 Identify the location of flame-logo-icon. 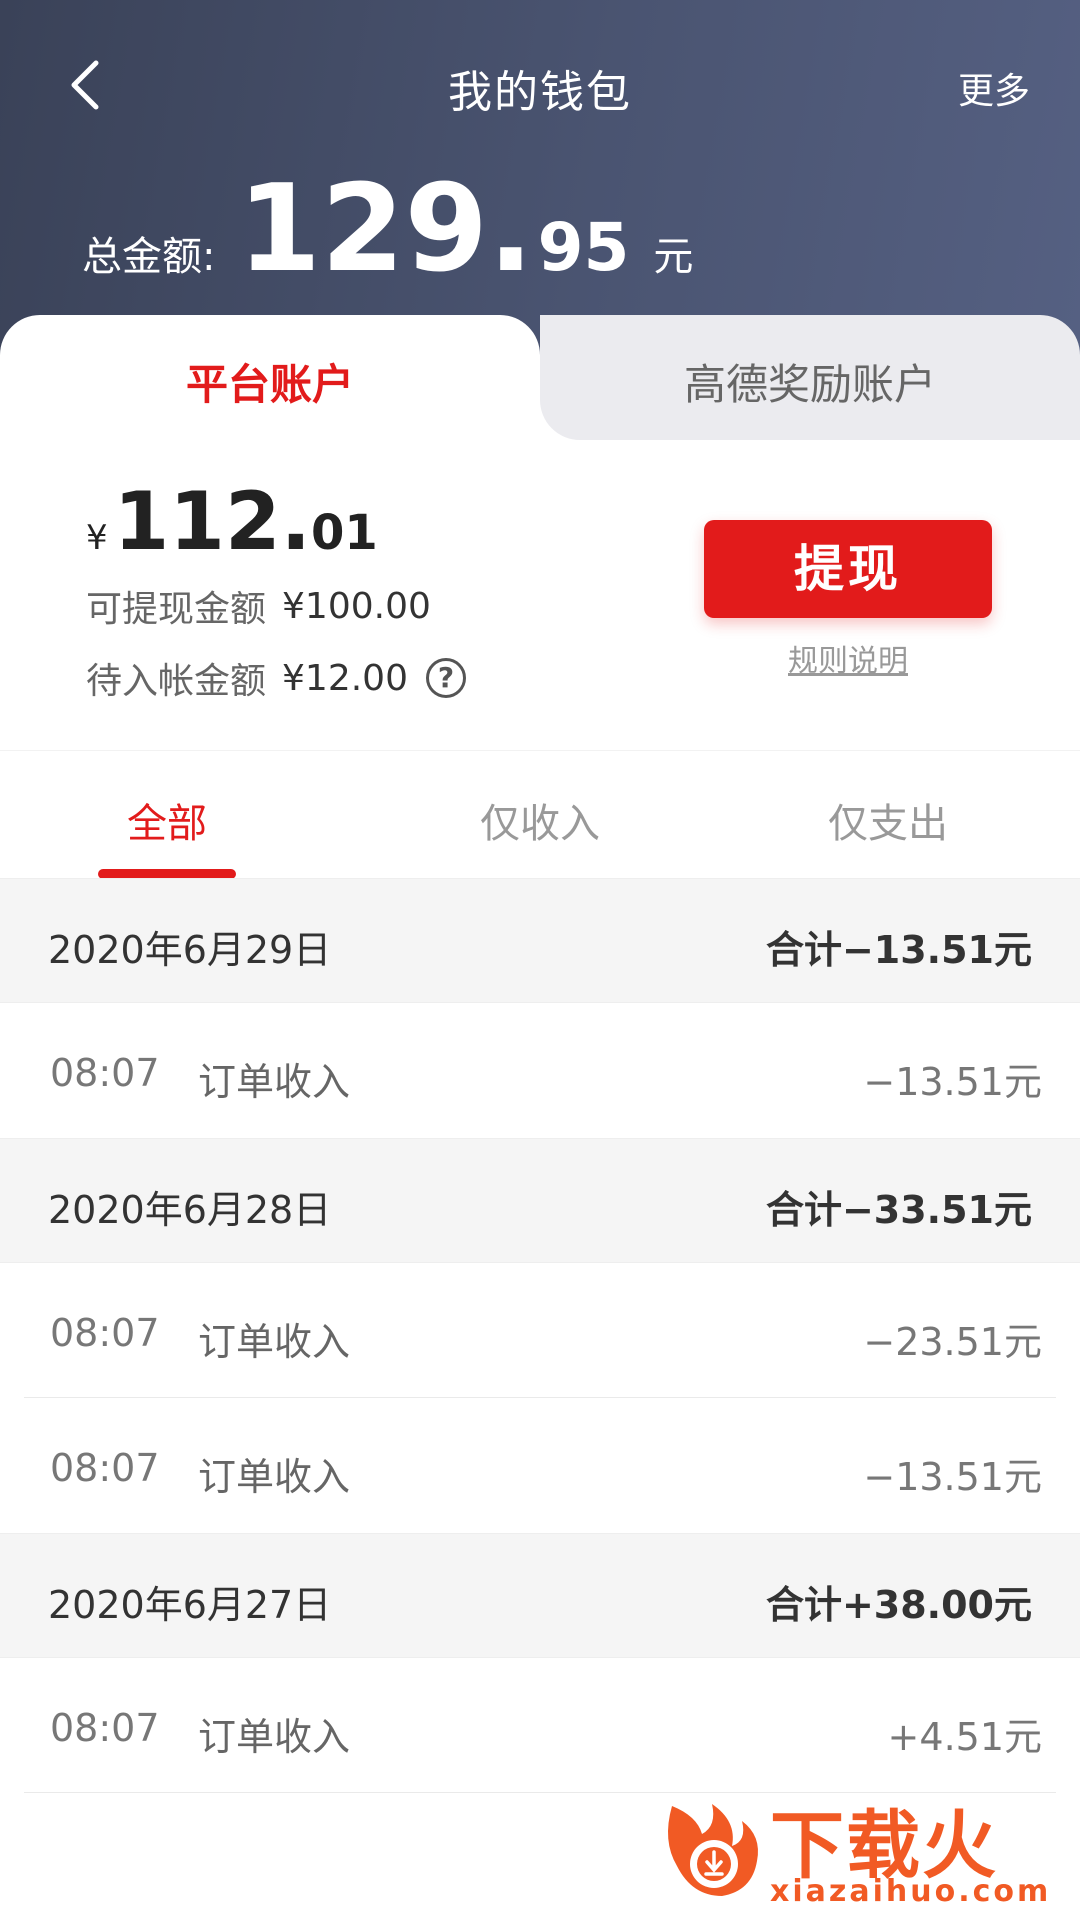
(713, 1850).